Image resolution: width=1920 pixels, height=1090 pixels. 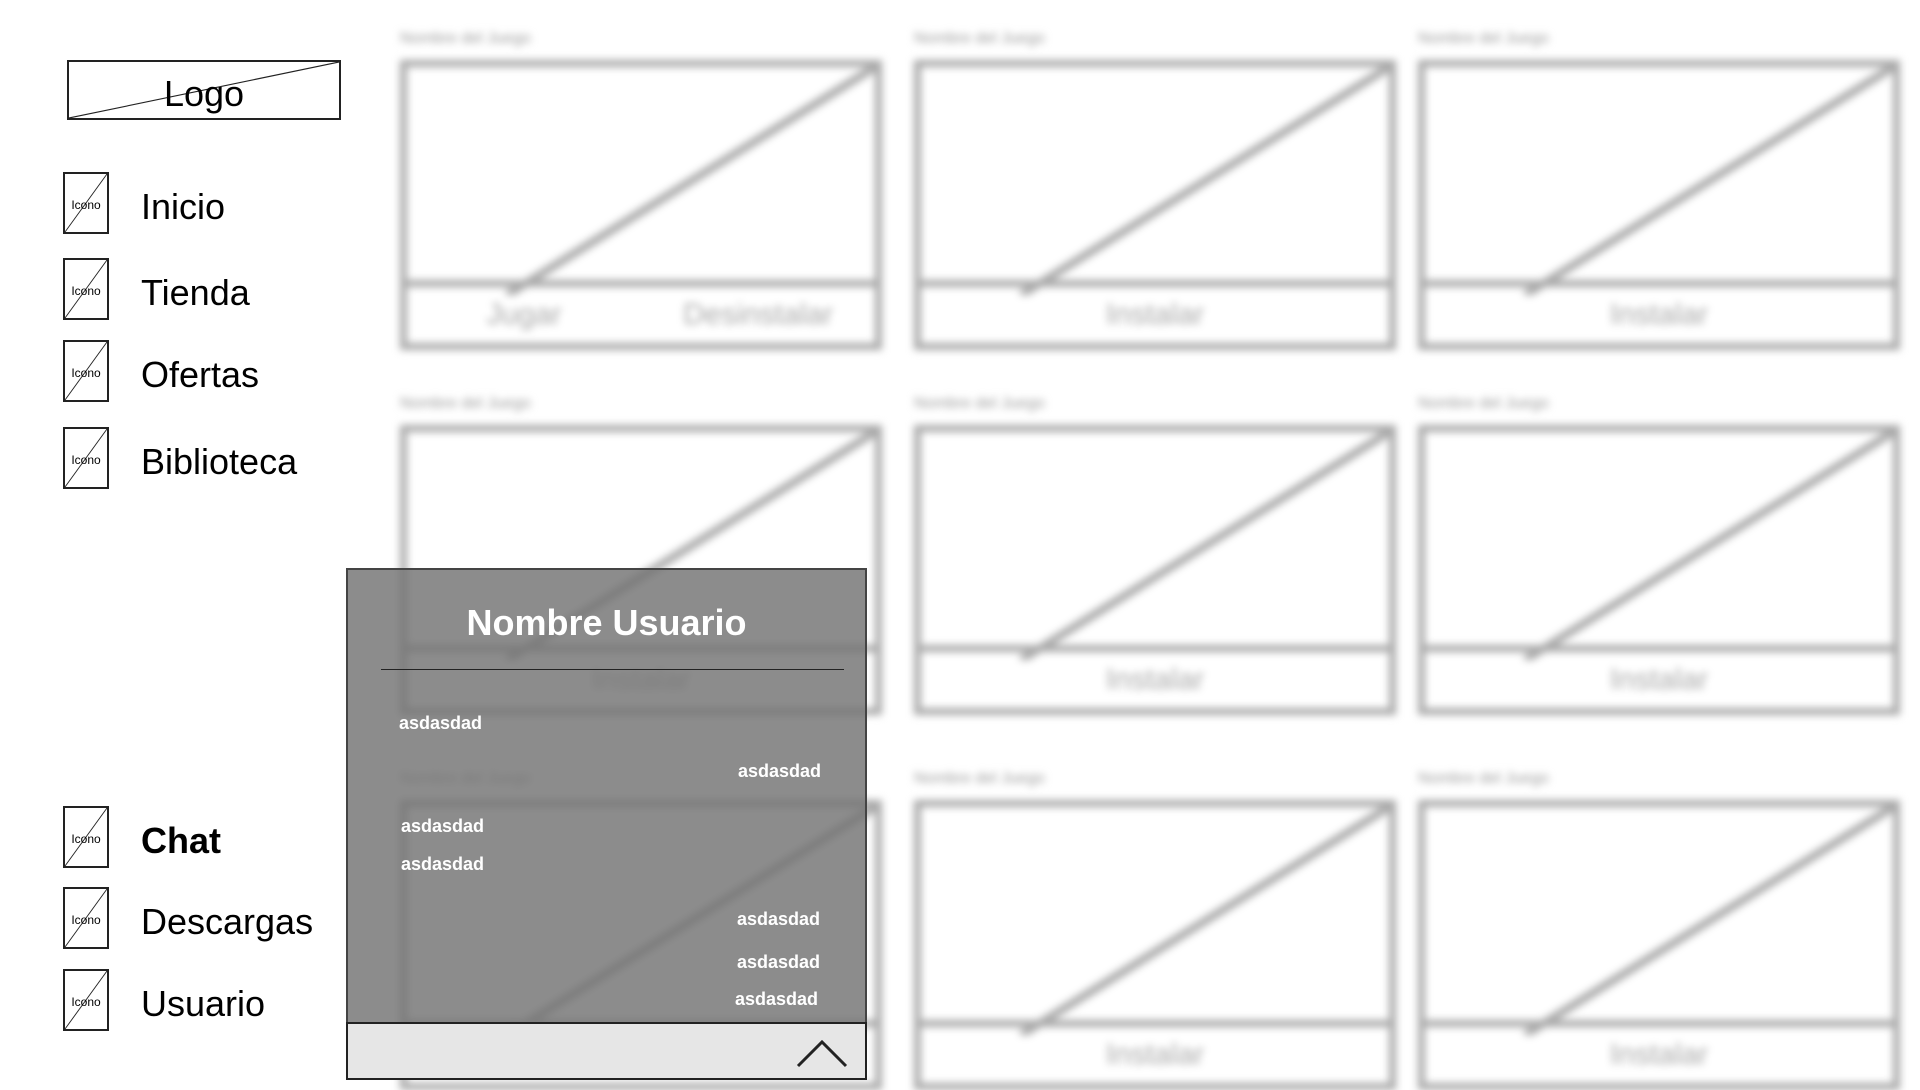 I want to click on sidebar-item-biblioteca: Icono Biblioteca, so click(x=180, y=458).